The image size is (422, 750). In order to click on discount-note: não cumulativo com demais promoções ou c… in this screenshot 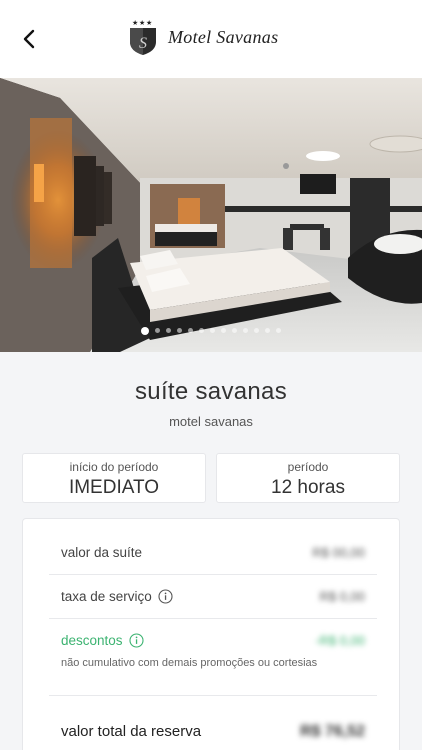, I will do `click(189, 663)`.